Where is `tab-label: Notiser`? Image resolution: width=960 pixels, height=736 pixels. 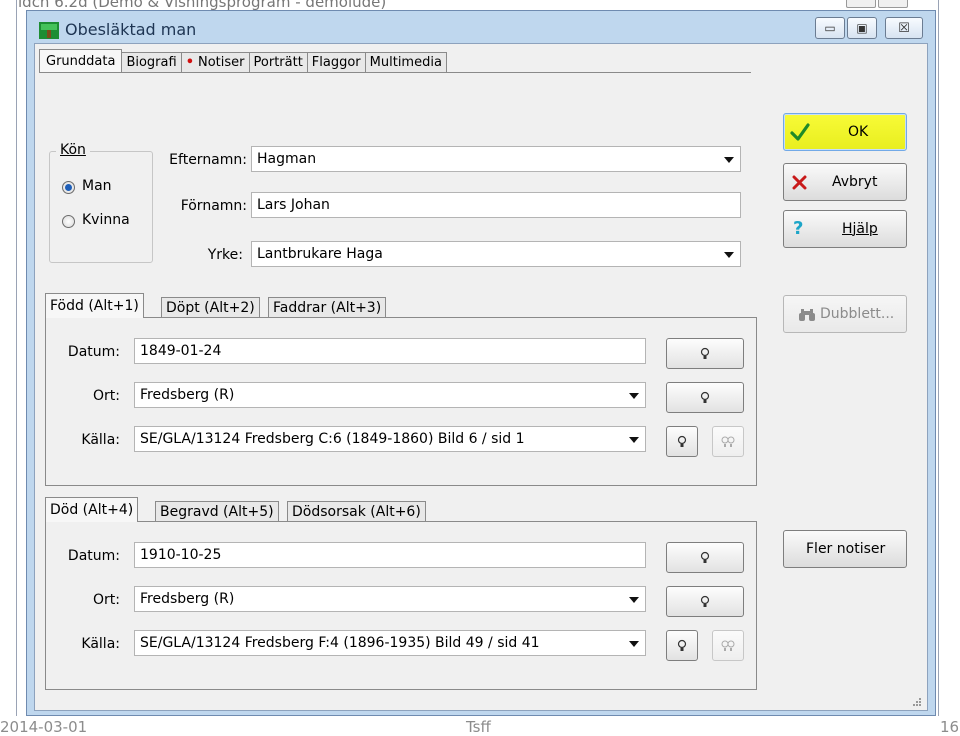 tab-label: Notiser is located at coordinates (221, 62).